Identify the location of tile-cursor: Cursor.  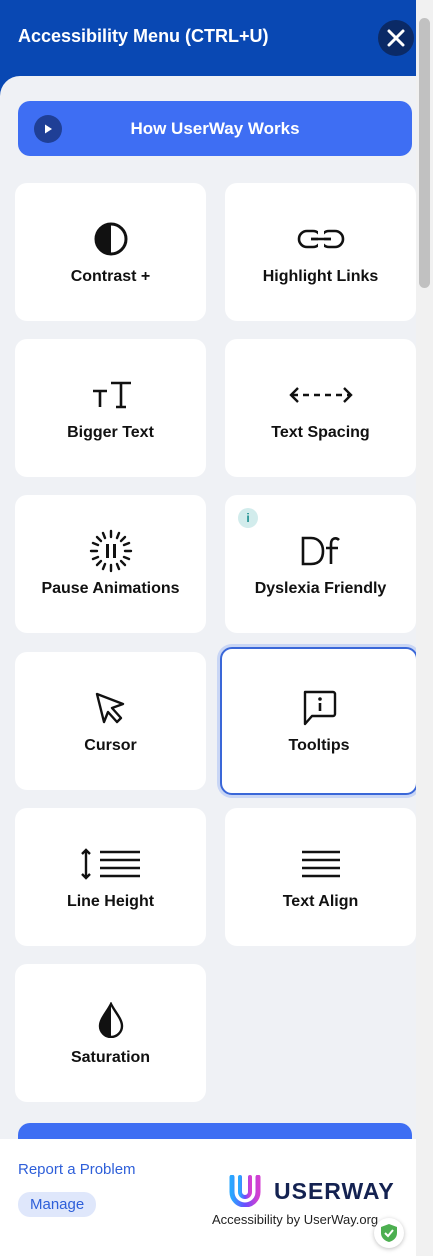
(110, 721).